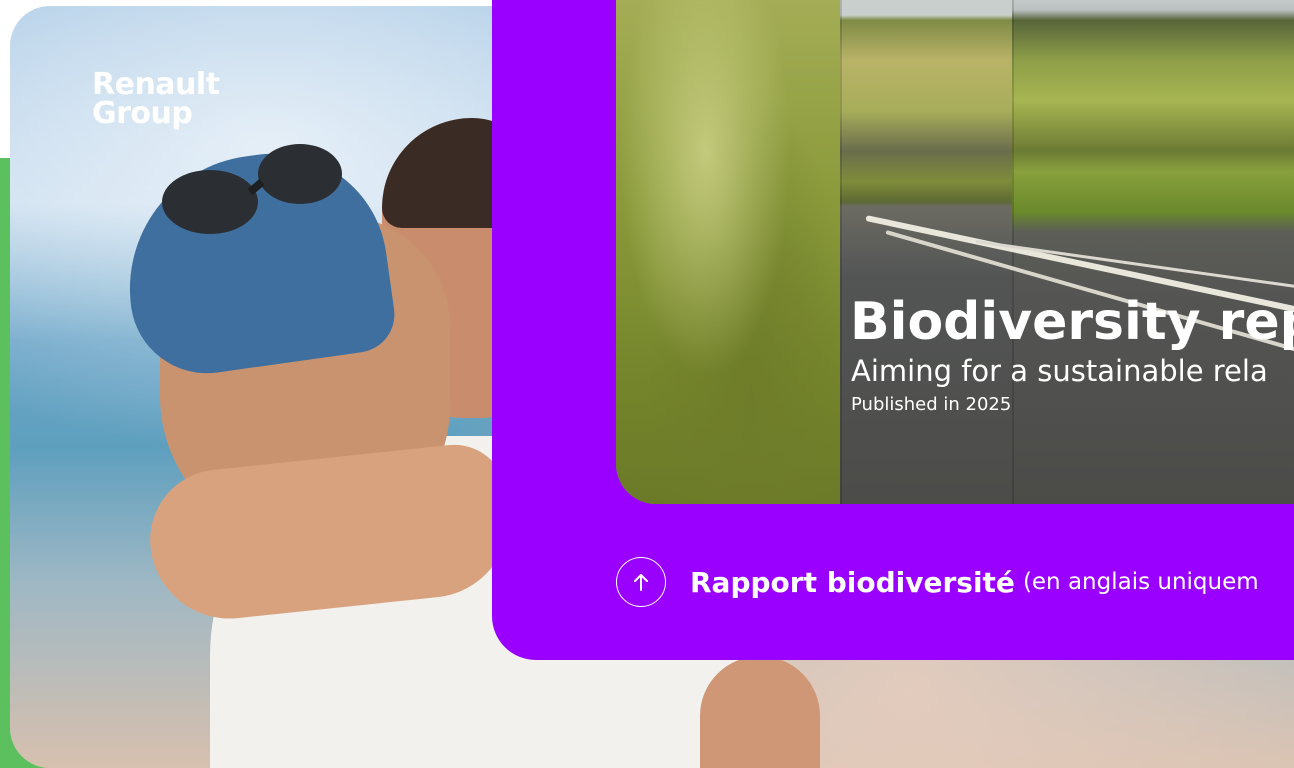 This screenshot has width=1294, height=768. What do you see at coordinates (852, 582) in the screenshot?
I see `download-link-label: Rapport biodiversité` at bounding box center [852, 582].